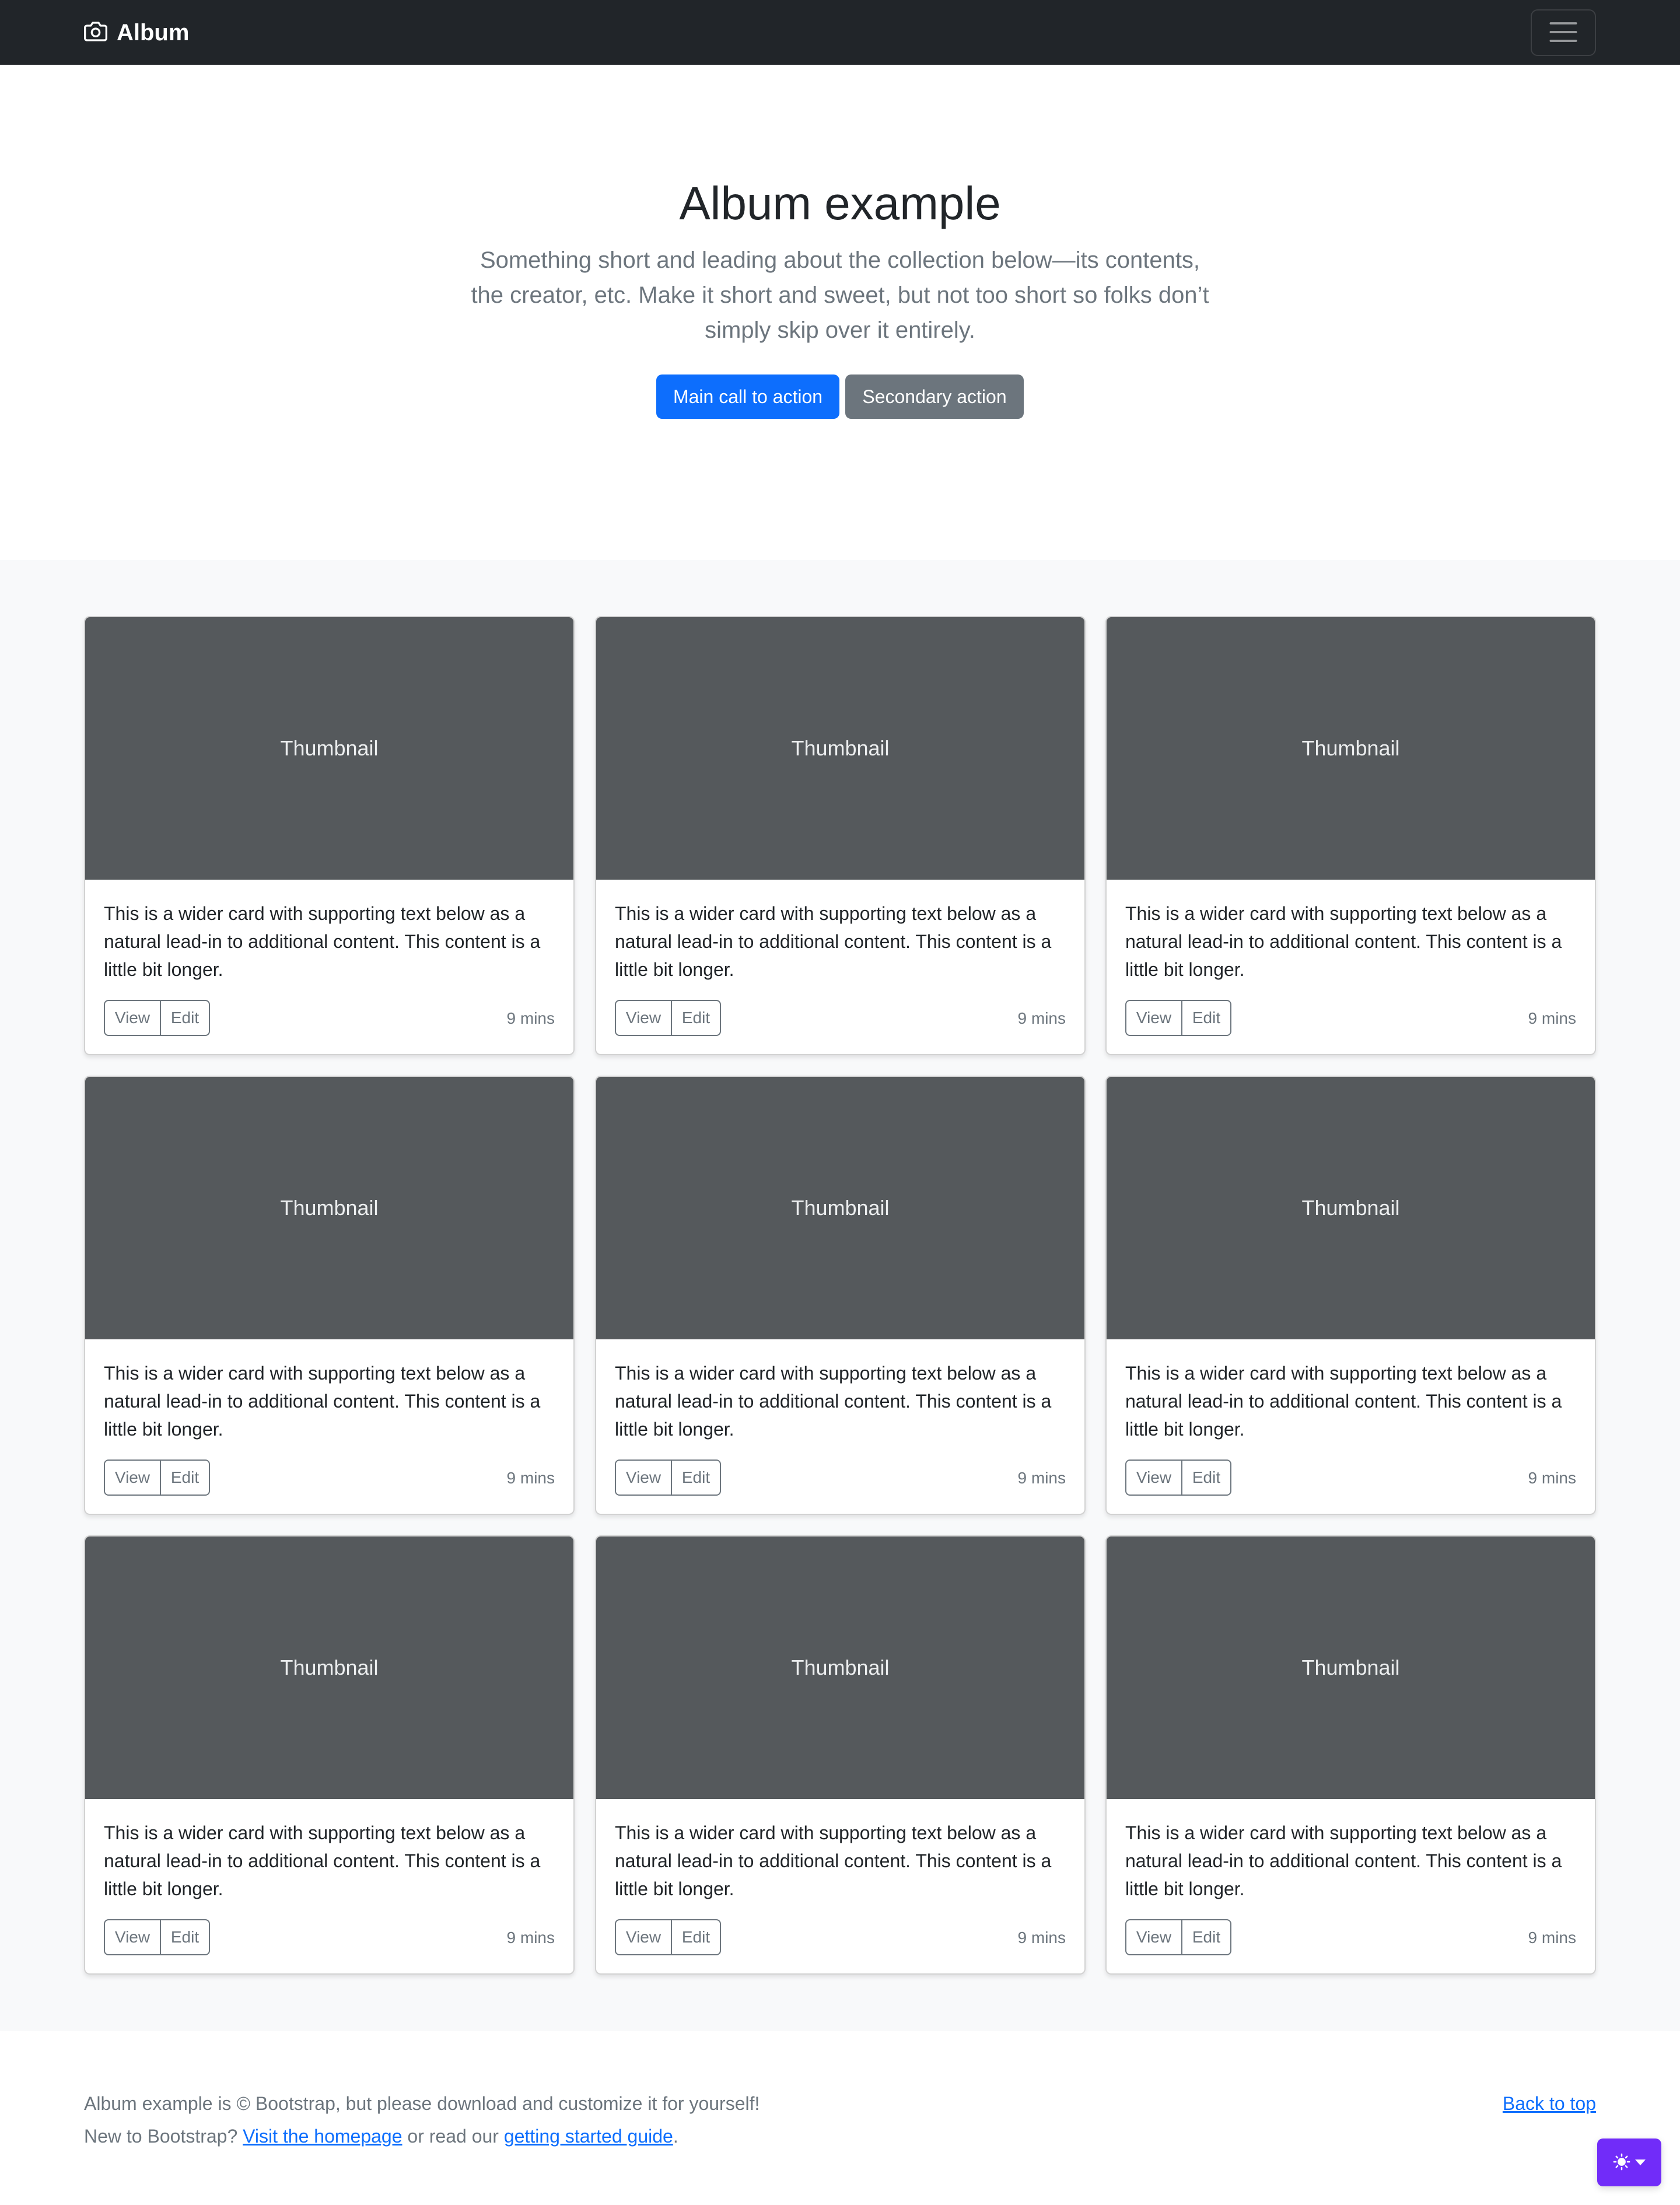 This screenshot has width=1680, height=2205. I want to click on hero-buttons: Main call to action Secondary action, so click(840, 396).